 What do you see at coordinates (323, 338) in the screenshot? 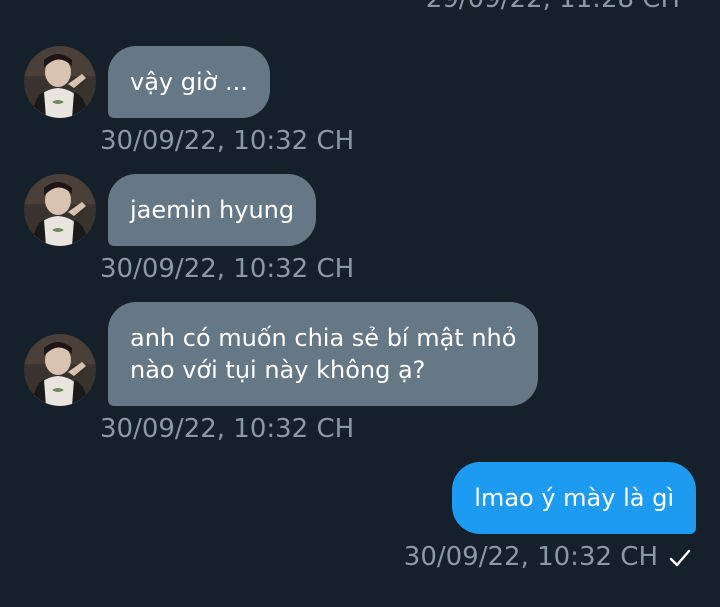
I see `message-text-line: anh có muốn chia sẻ bí mật nhỏ` at bounding box center [323, 338].